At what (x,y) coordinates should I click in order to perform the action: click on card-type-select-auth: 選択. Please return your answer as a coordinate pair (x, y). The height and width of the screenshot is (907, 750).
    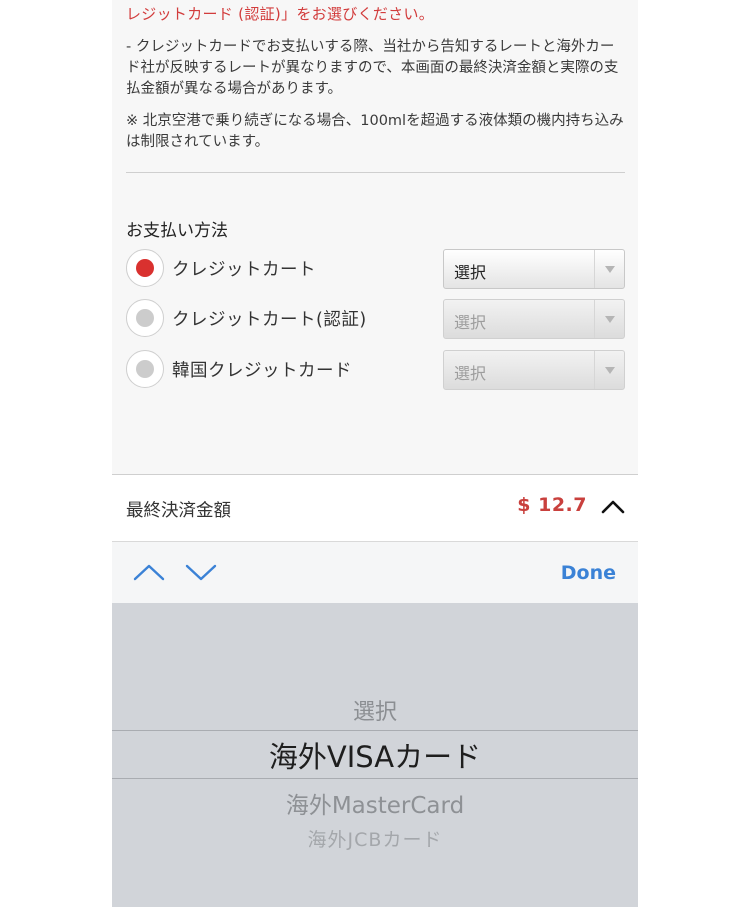
    Looking at the image, I should click on (534, 319).